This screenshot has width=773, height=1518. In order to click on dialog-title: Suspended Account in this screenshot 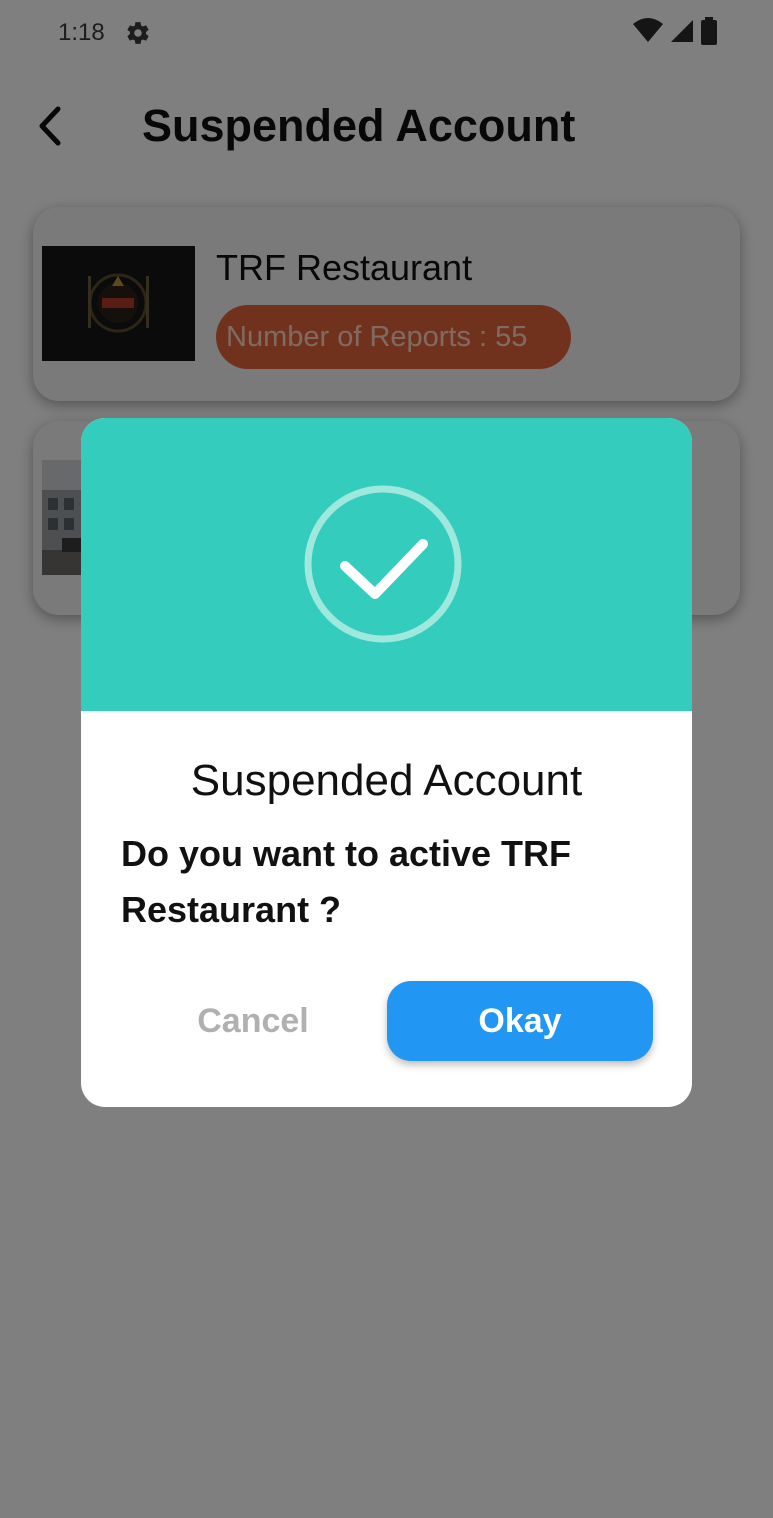, I will do `click(386, 780)`.